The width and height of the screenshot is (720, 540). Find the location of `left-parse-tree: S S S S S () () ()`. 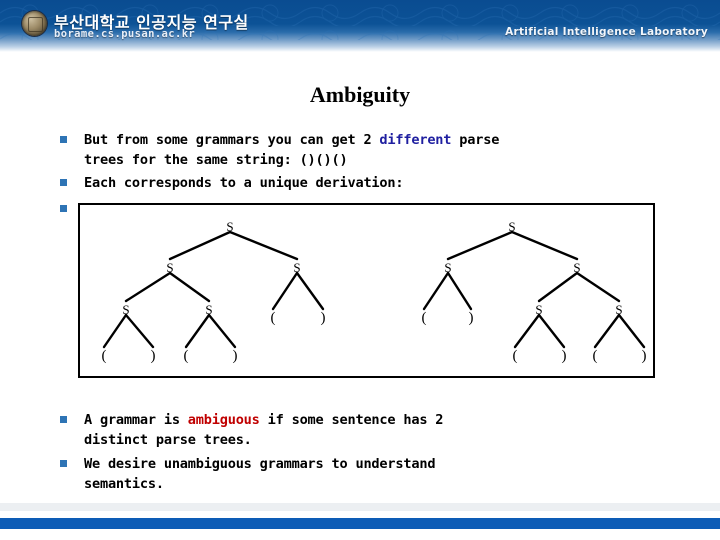

left-parse-tree: S S S S S () () () is located at coordinates (214, 291).